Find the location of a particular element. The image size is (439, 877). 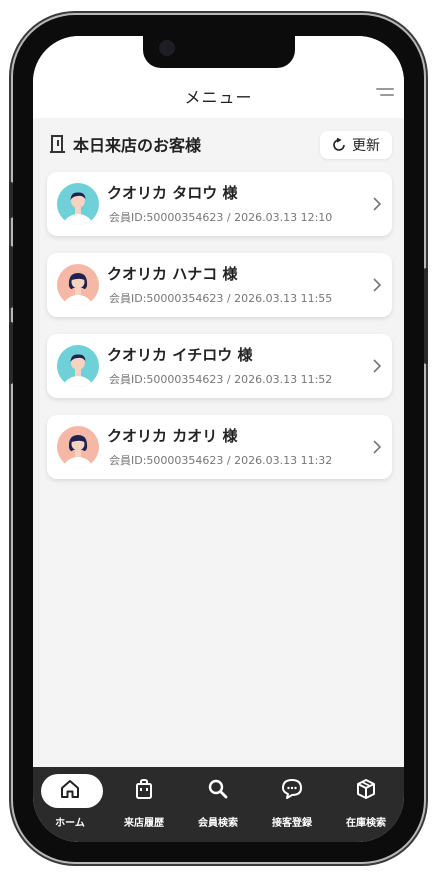

customer-name: クオリカ イチロウ 様 is located at coordinates (180, 355).